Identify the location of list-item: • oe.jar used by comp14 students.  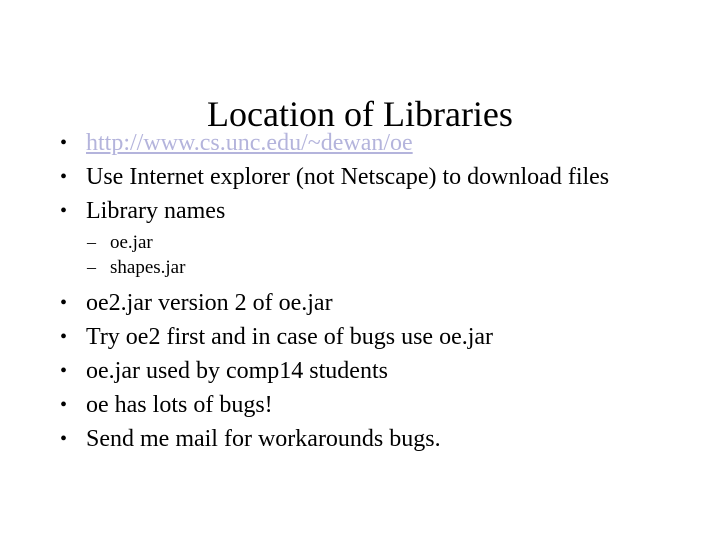
(360, 371).